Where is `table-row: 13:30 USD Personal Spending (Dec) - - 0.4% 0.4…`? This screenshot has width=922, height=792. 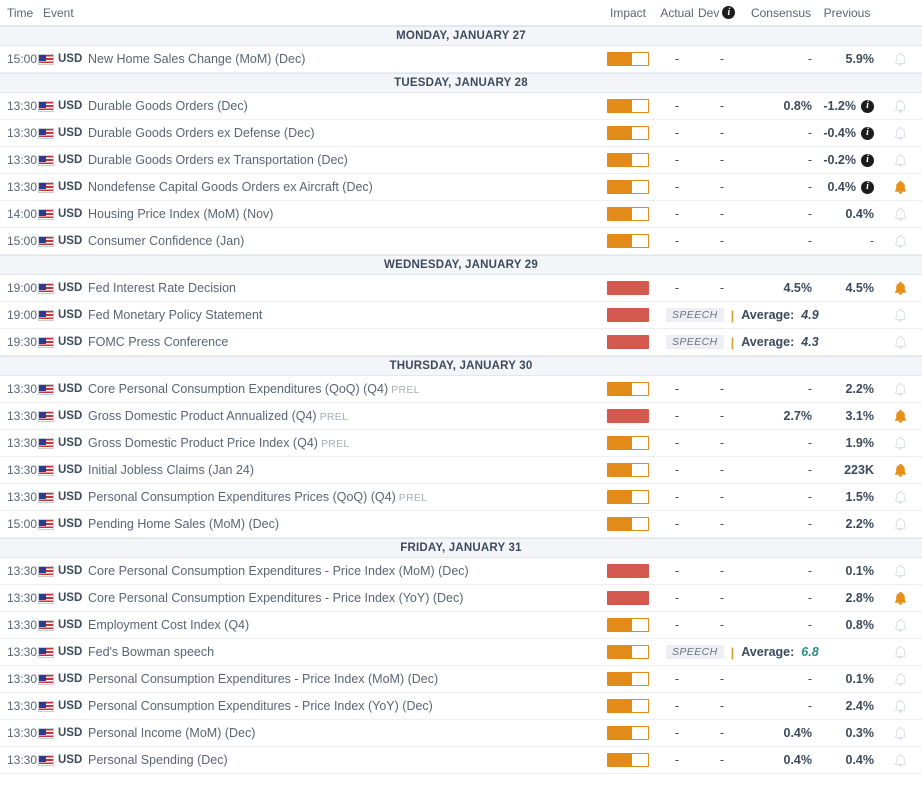 table-row: 13:30 USD Personal Spending (Dec) - - 0.4% 0.4… is located at coordinates (461, 760).